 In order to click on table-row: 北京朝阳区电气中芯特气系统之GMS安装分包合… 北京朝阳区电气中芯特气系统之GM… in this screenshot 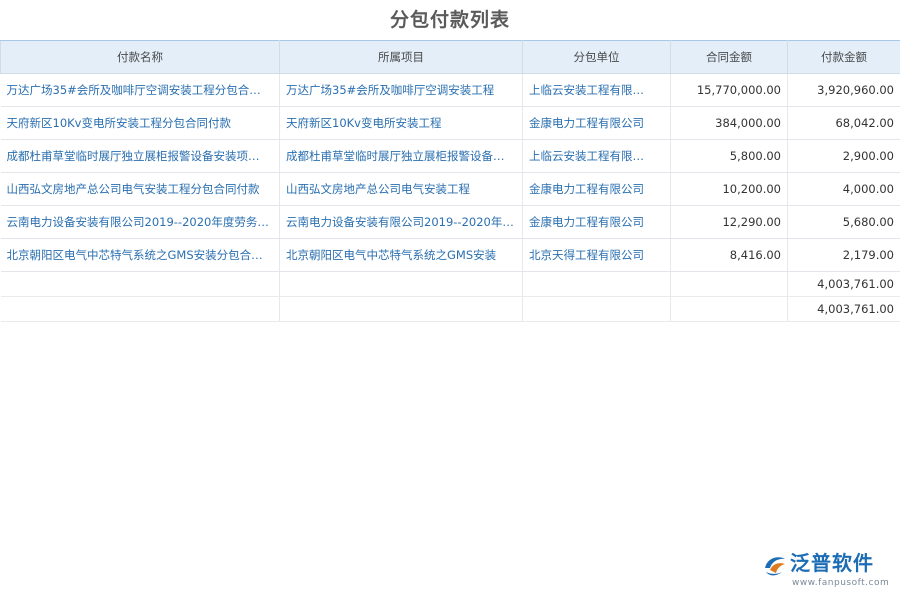, I will do `click(450, 255)`.